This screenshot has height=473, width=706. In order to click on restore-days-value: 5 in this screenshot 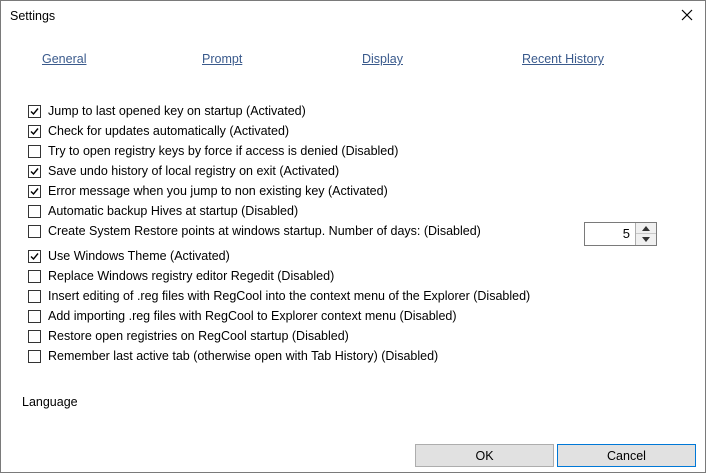, I will do `click(626, 233)`.